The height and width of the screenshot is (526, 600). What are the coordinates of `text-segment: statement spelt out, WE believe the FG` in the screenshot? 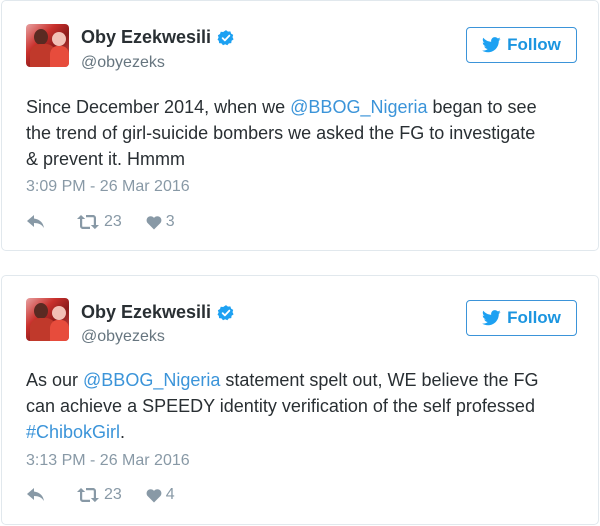 It's located at (379, 380).